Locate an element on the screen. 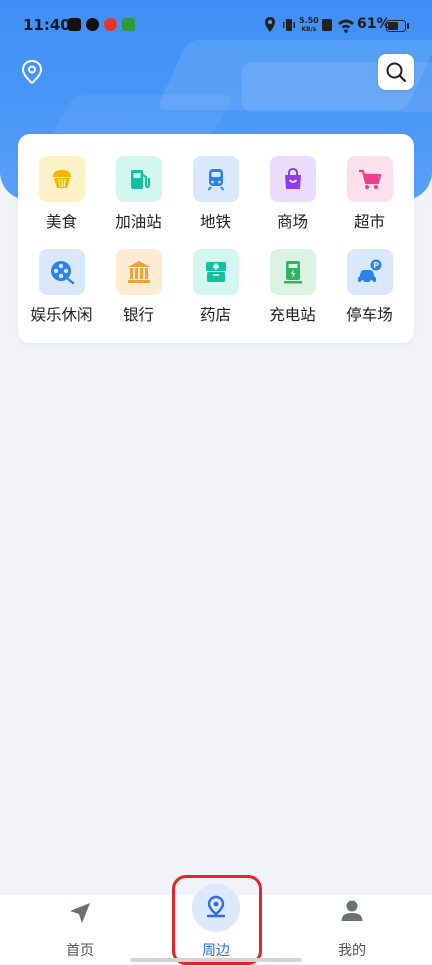 This screenshot has height=965, width=432. weibo-app-icon is located at coordinates (110, 24).